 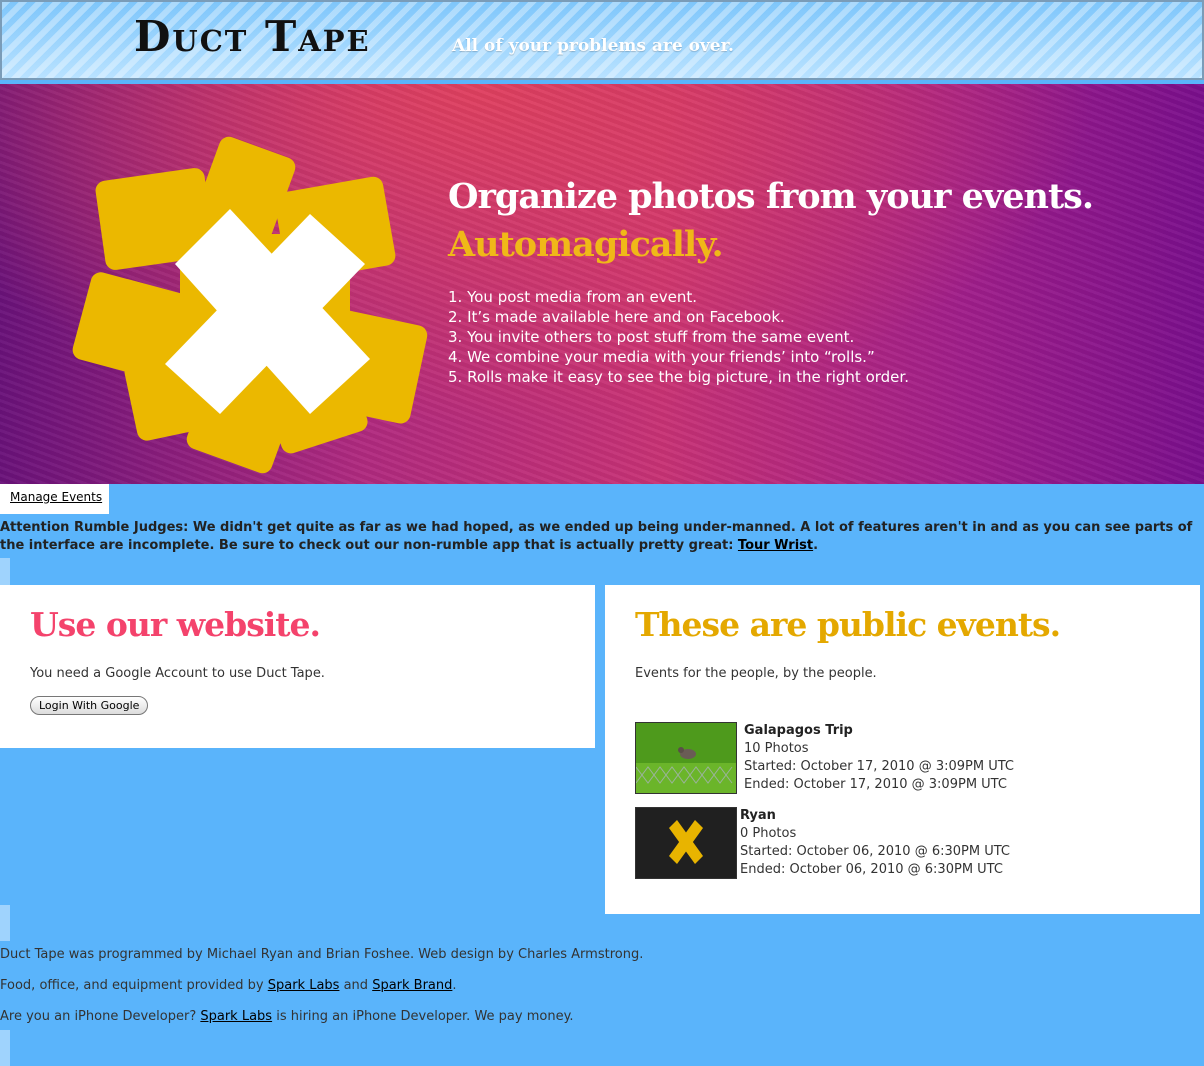 What do you see at coordinates (775, 545) in the screenshot?
I see `tour-wrist-link: Tour Wrist` at bounding box center [775, 545].